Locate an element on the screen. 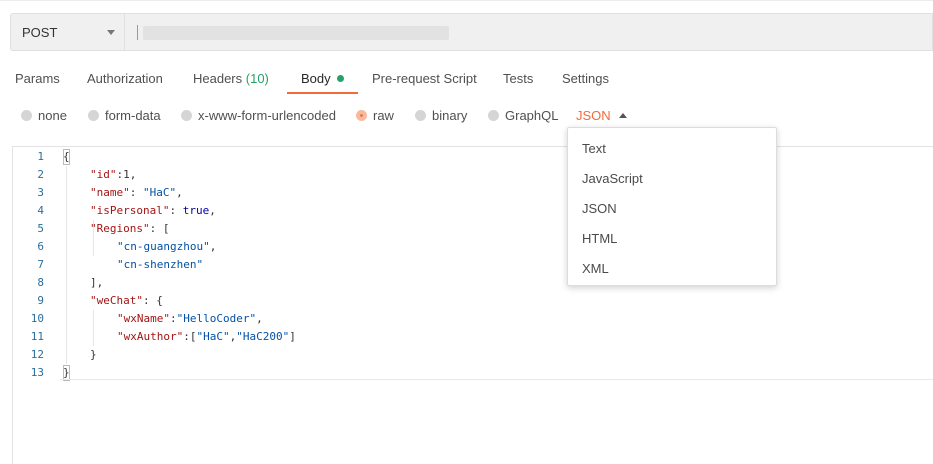 The image size is (933, 464). active-tab-underline is located at coordinates (322, 93).